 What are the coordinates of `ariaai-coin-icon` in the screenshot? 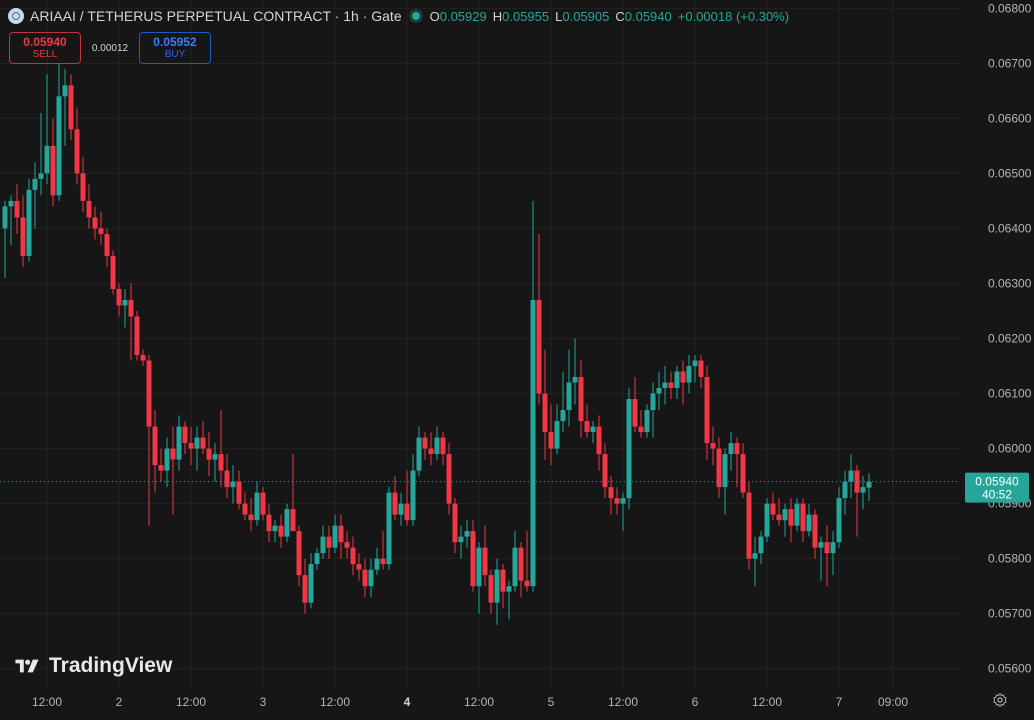 It's located at (16, 16).